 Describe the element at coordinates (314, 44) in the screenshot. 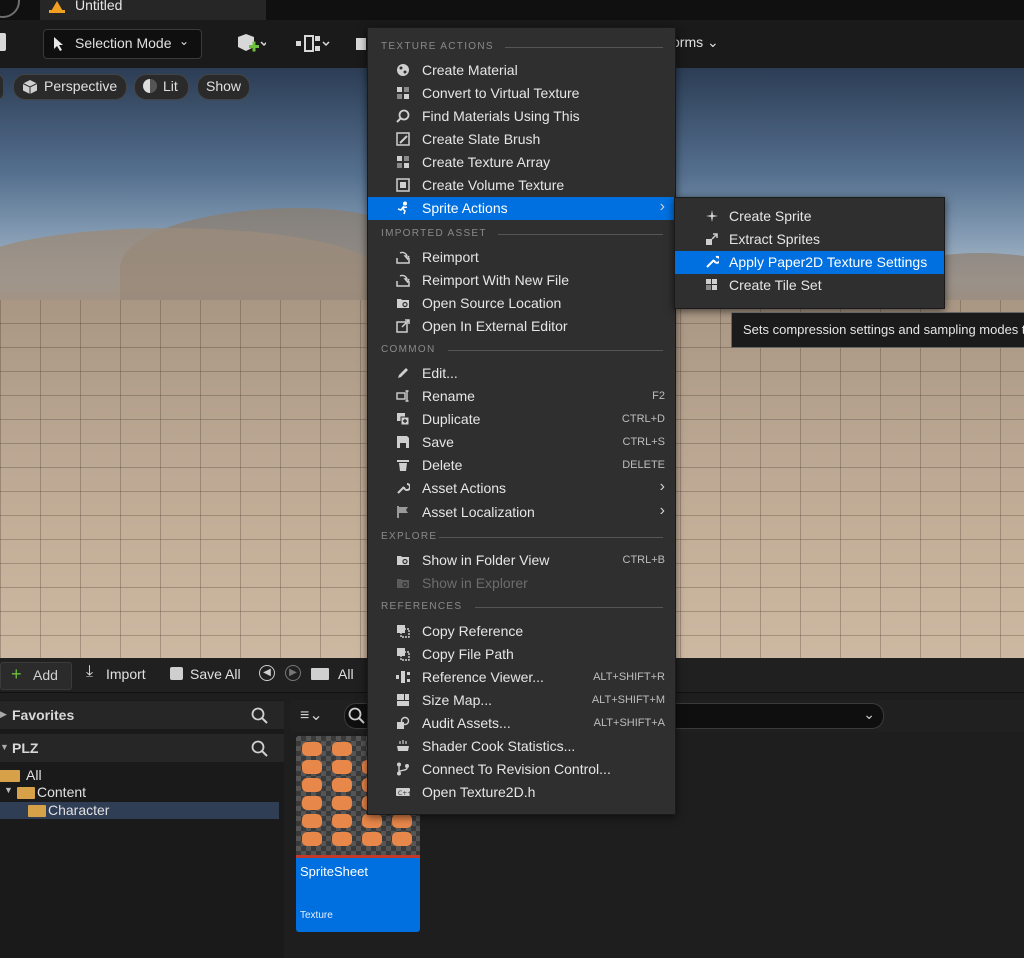

I see `blueprint-icon` at that location.